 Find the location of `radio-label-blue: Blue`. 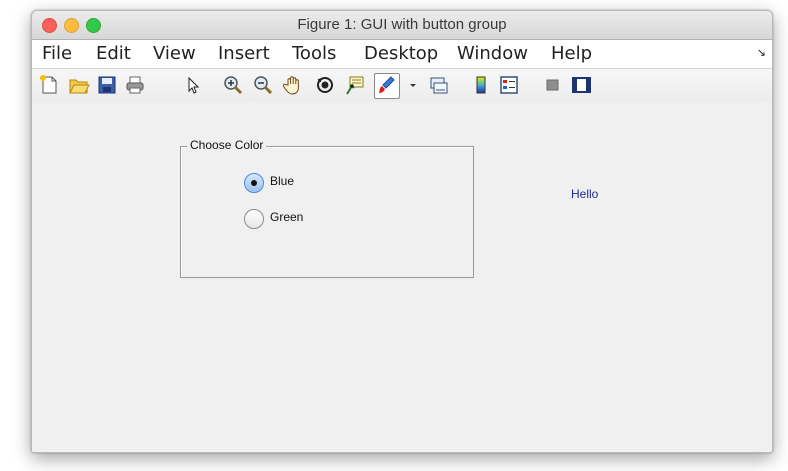

radio-label-blue: Blue is located at coordinates (282, 181).